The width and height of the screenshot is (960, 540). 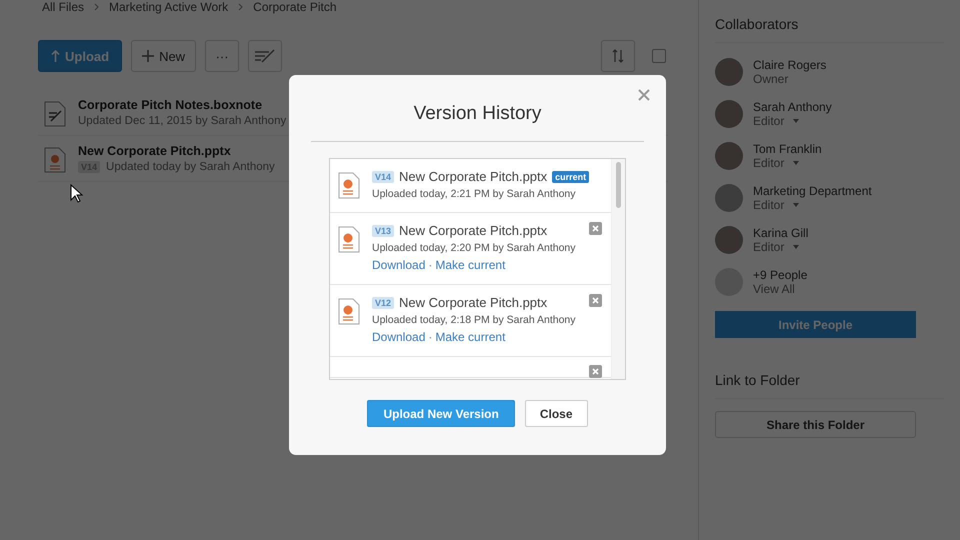 What do you see at coordinates (383, 302) in the screenshot?
I see `version-tag: V12` at bounding box center [383, 302].